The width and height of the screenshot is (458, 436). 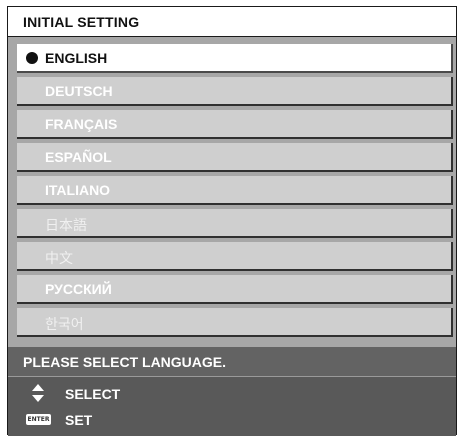 I want to click on message-bar: PLEASE SELECT LANGUAGE., so click(x=232, y=362).